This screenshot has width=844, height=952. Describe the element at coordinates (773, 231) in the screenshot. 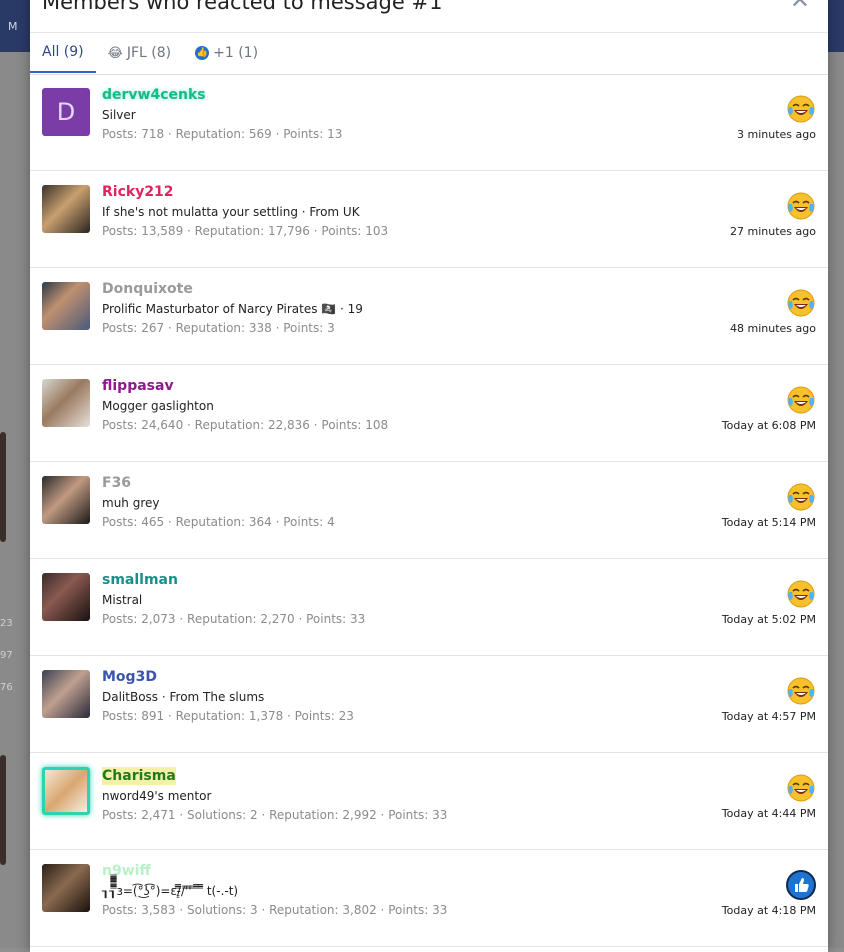

I see `reaction-time: 27 minutes ago` at that location.